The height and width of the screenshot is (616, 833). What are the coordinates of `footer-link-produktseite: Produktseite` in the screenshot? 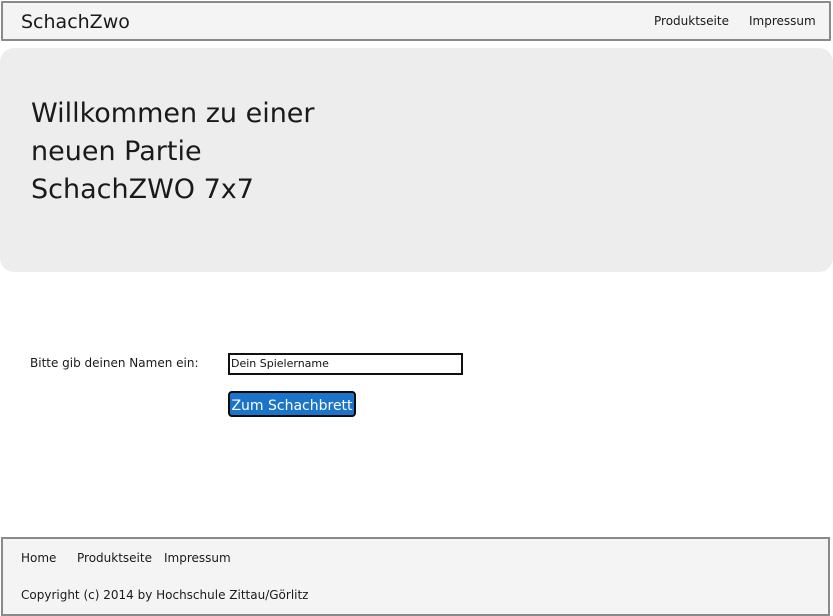 It's located at (114, 558).